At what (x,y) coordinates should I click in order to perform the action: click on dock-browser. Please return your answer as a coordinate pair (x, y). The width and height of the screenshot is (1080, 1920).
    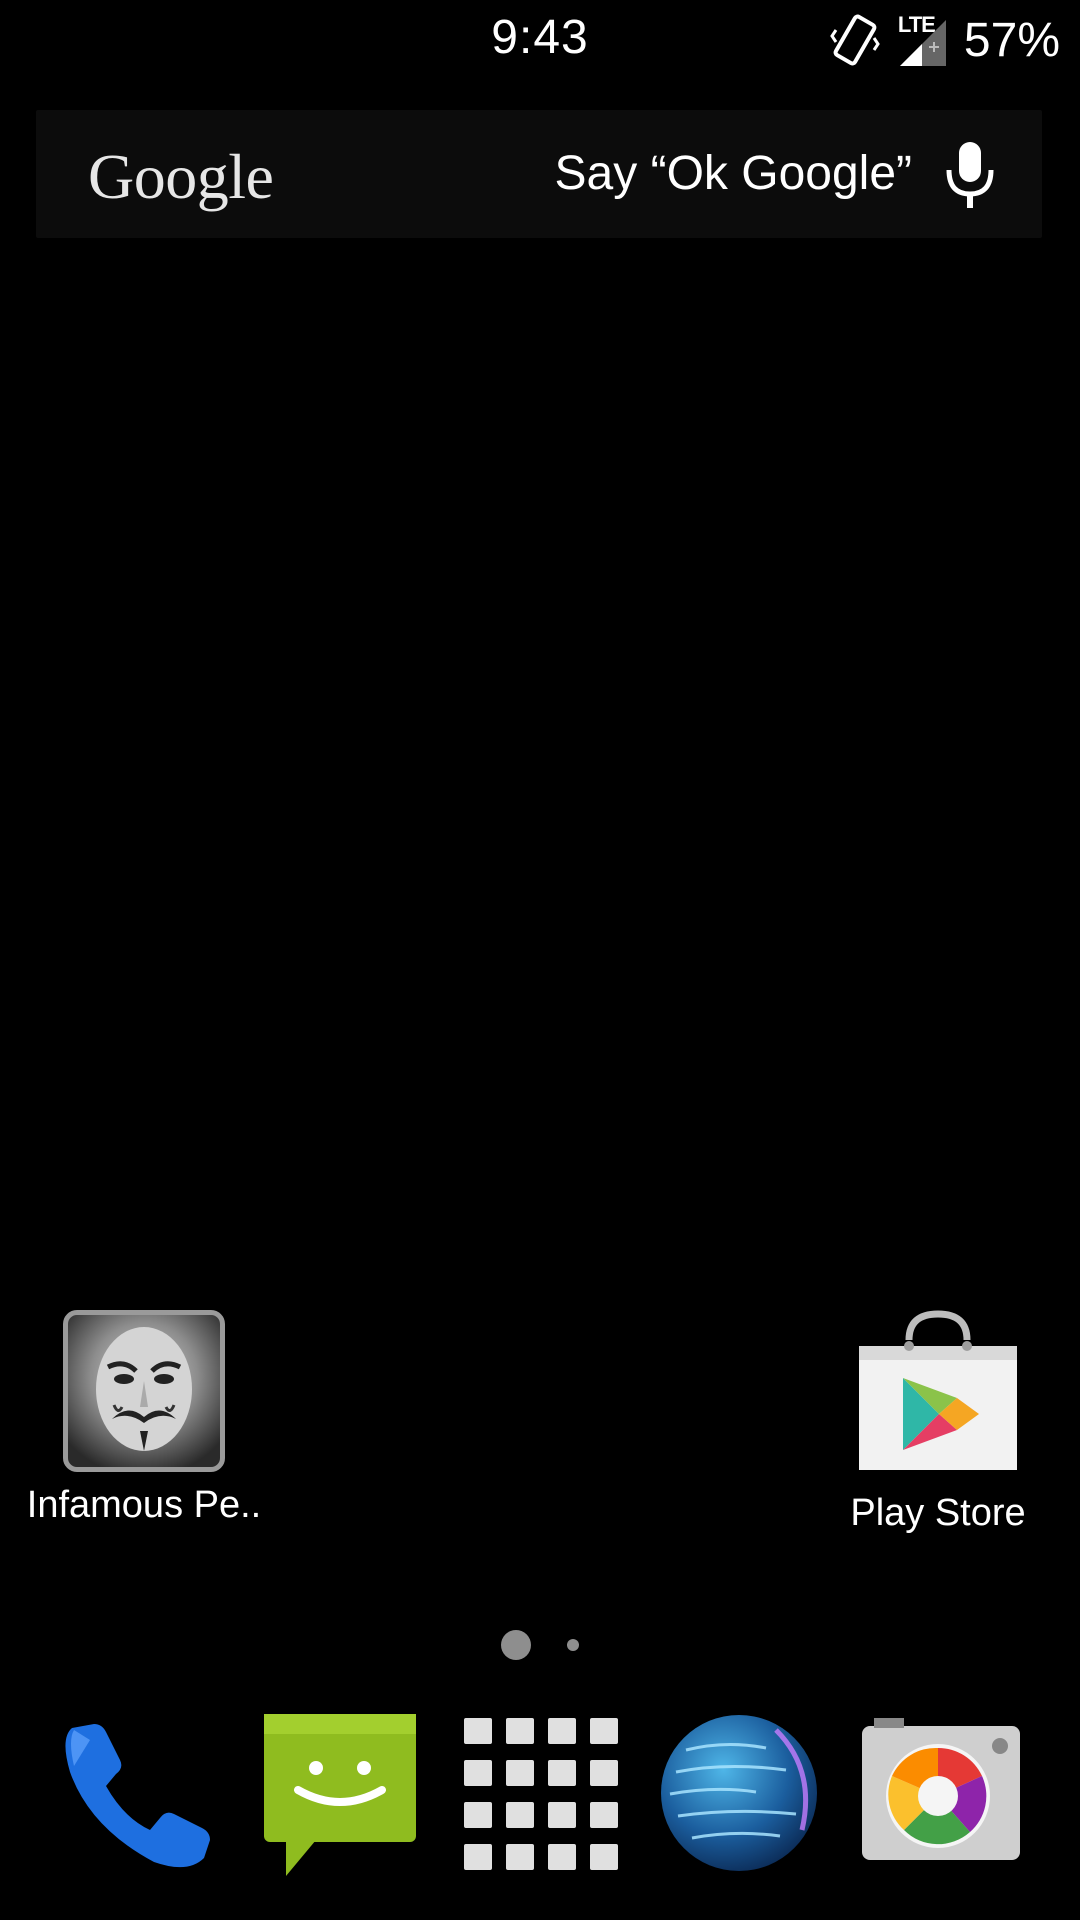
    Looking at the image, I should click on (739, 1793).